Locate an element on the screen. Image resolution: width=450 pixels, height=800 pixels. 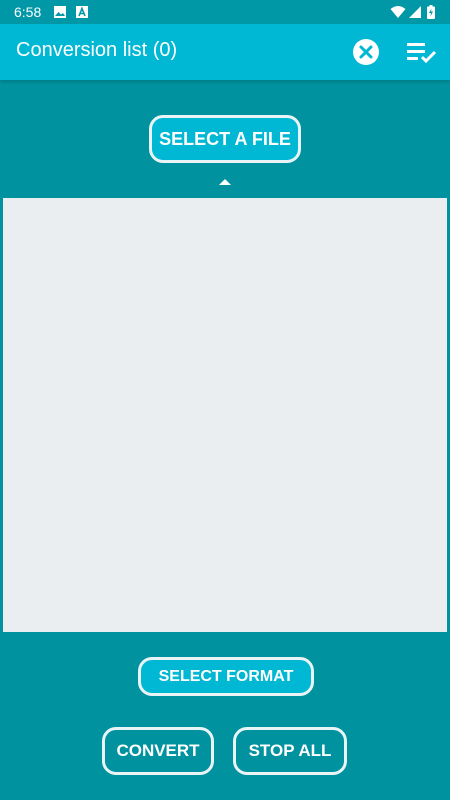
a-notification-icon is located at coordinates (82, 12).